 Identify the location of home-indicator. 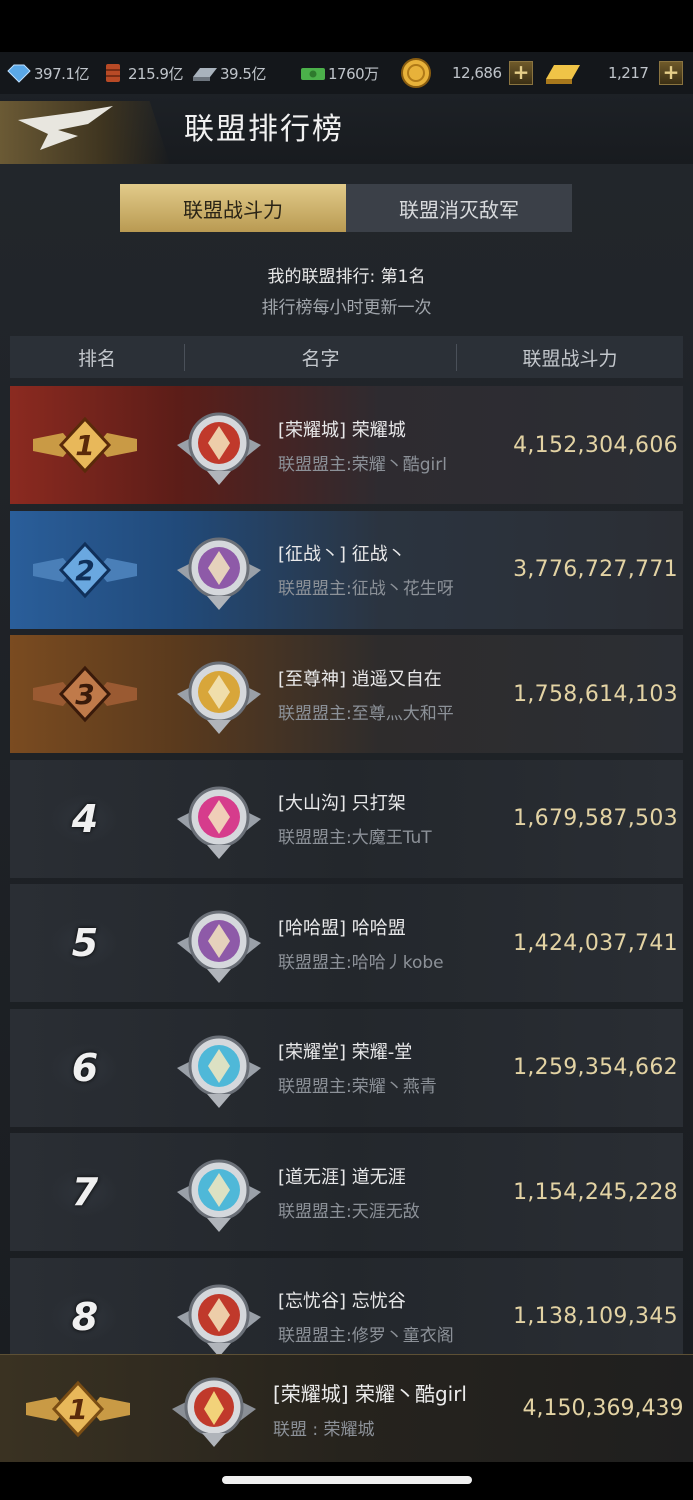
(347, 1480).